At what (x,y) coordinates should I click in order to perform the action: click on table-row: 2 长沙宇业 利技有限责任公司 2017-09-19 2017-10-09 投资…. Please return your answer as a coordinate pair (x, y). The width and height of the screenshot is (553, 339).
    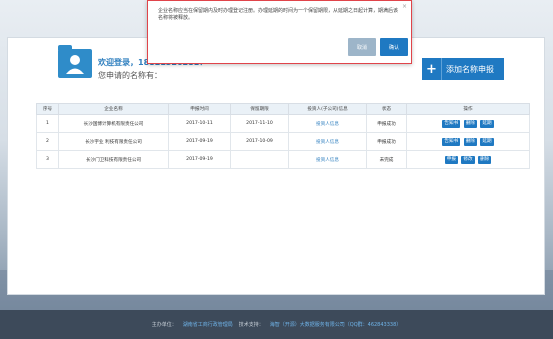
    Looking at the image, I should click on (283, 141).